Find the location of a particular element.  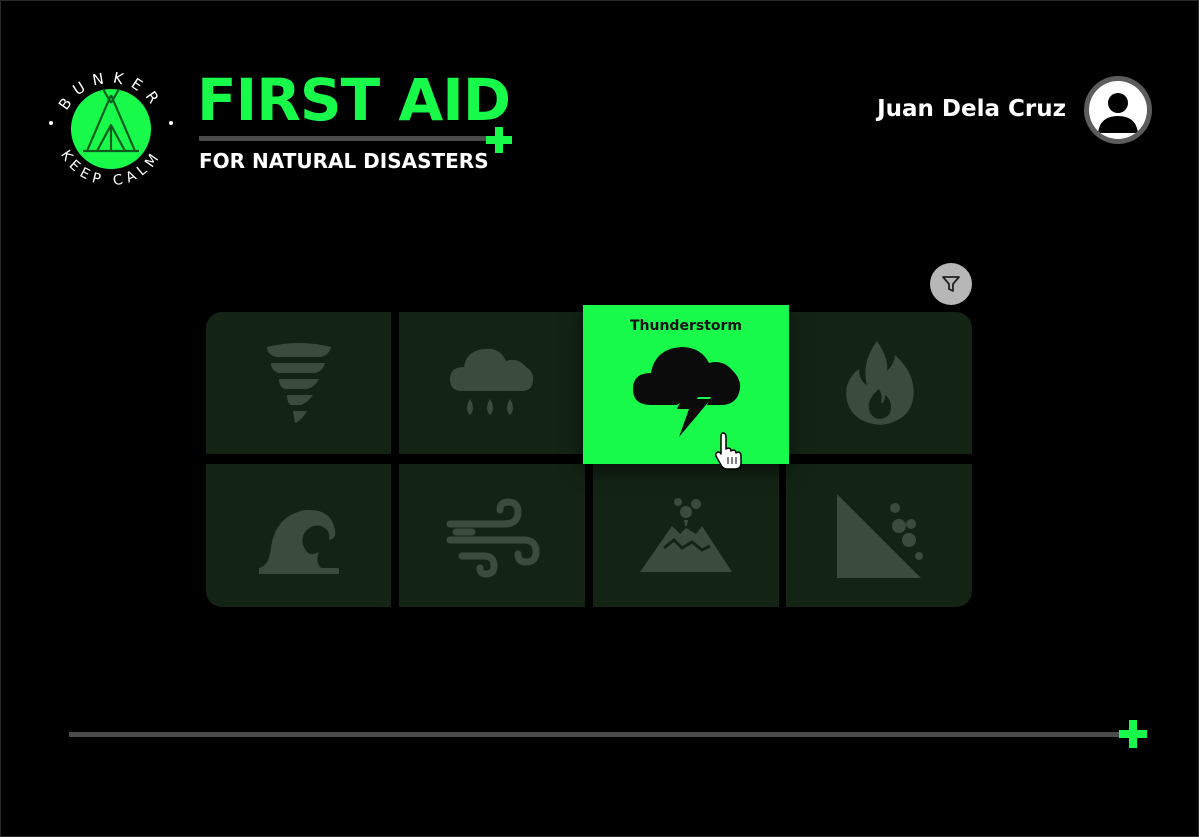

user-name: Juan Dela Cruz is located at coordinates (971, 109).